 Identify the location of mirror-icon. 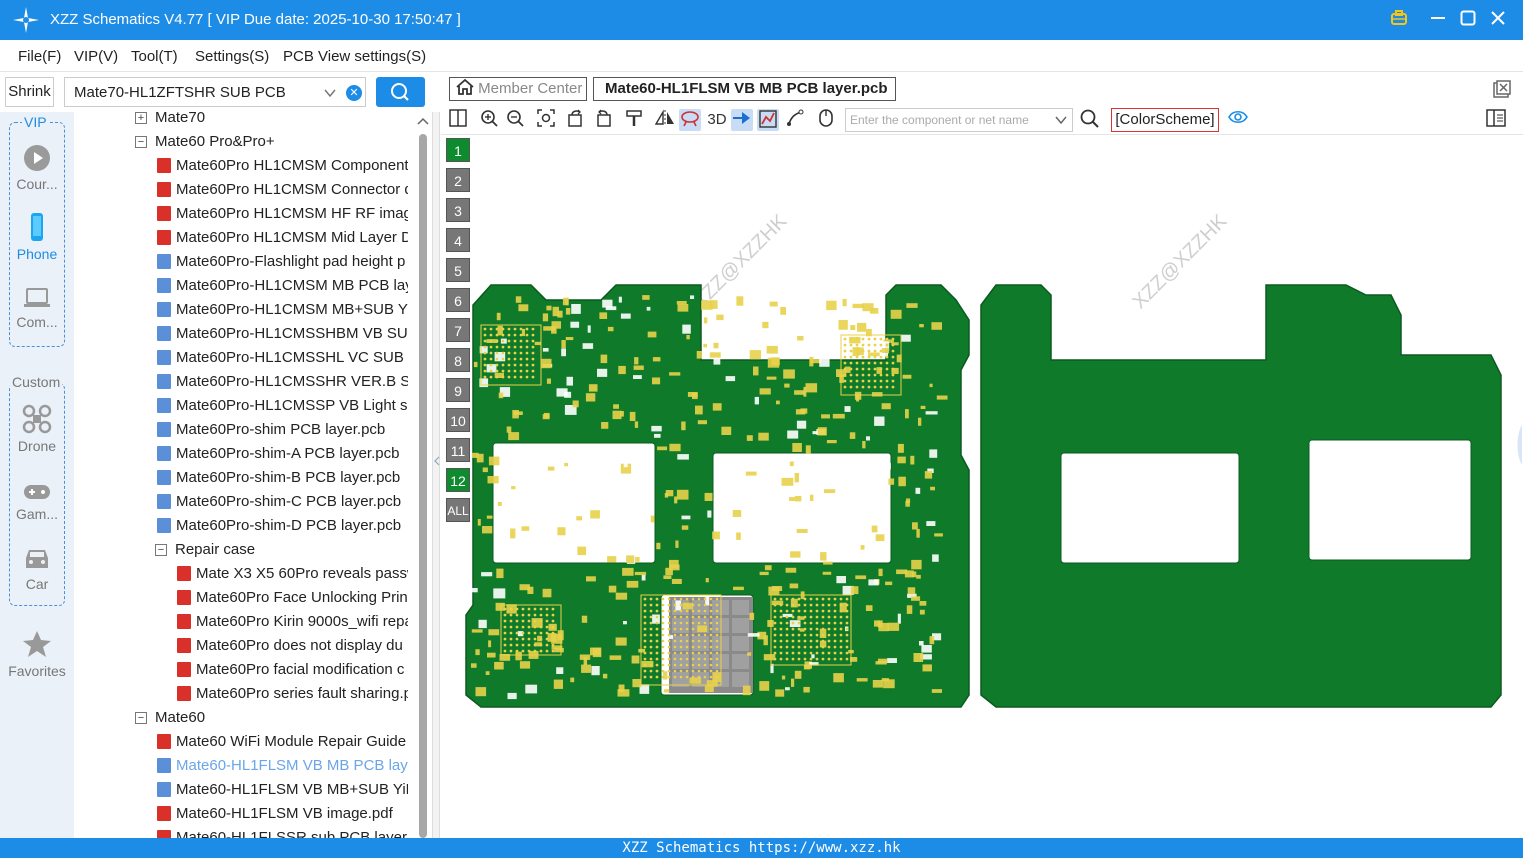
(665, 120).